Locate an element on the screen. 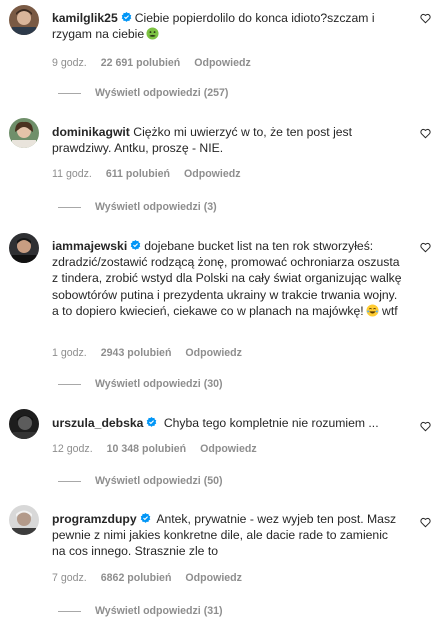 This screenshot has width=437, height=630. comment-username: iammajewski is located at coordinates (89, 246).